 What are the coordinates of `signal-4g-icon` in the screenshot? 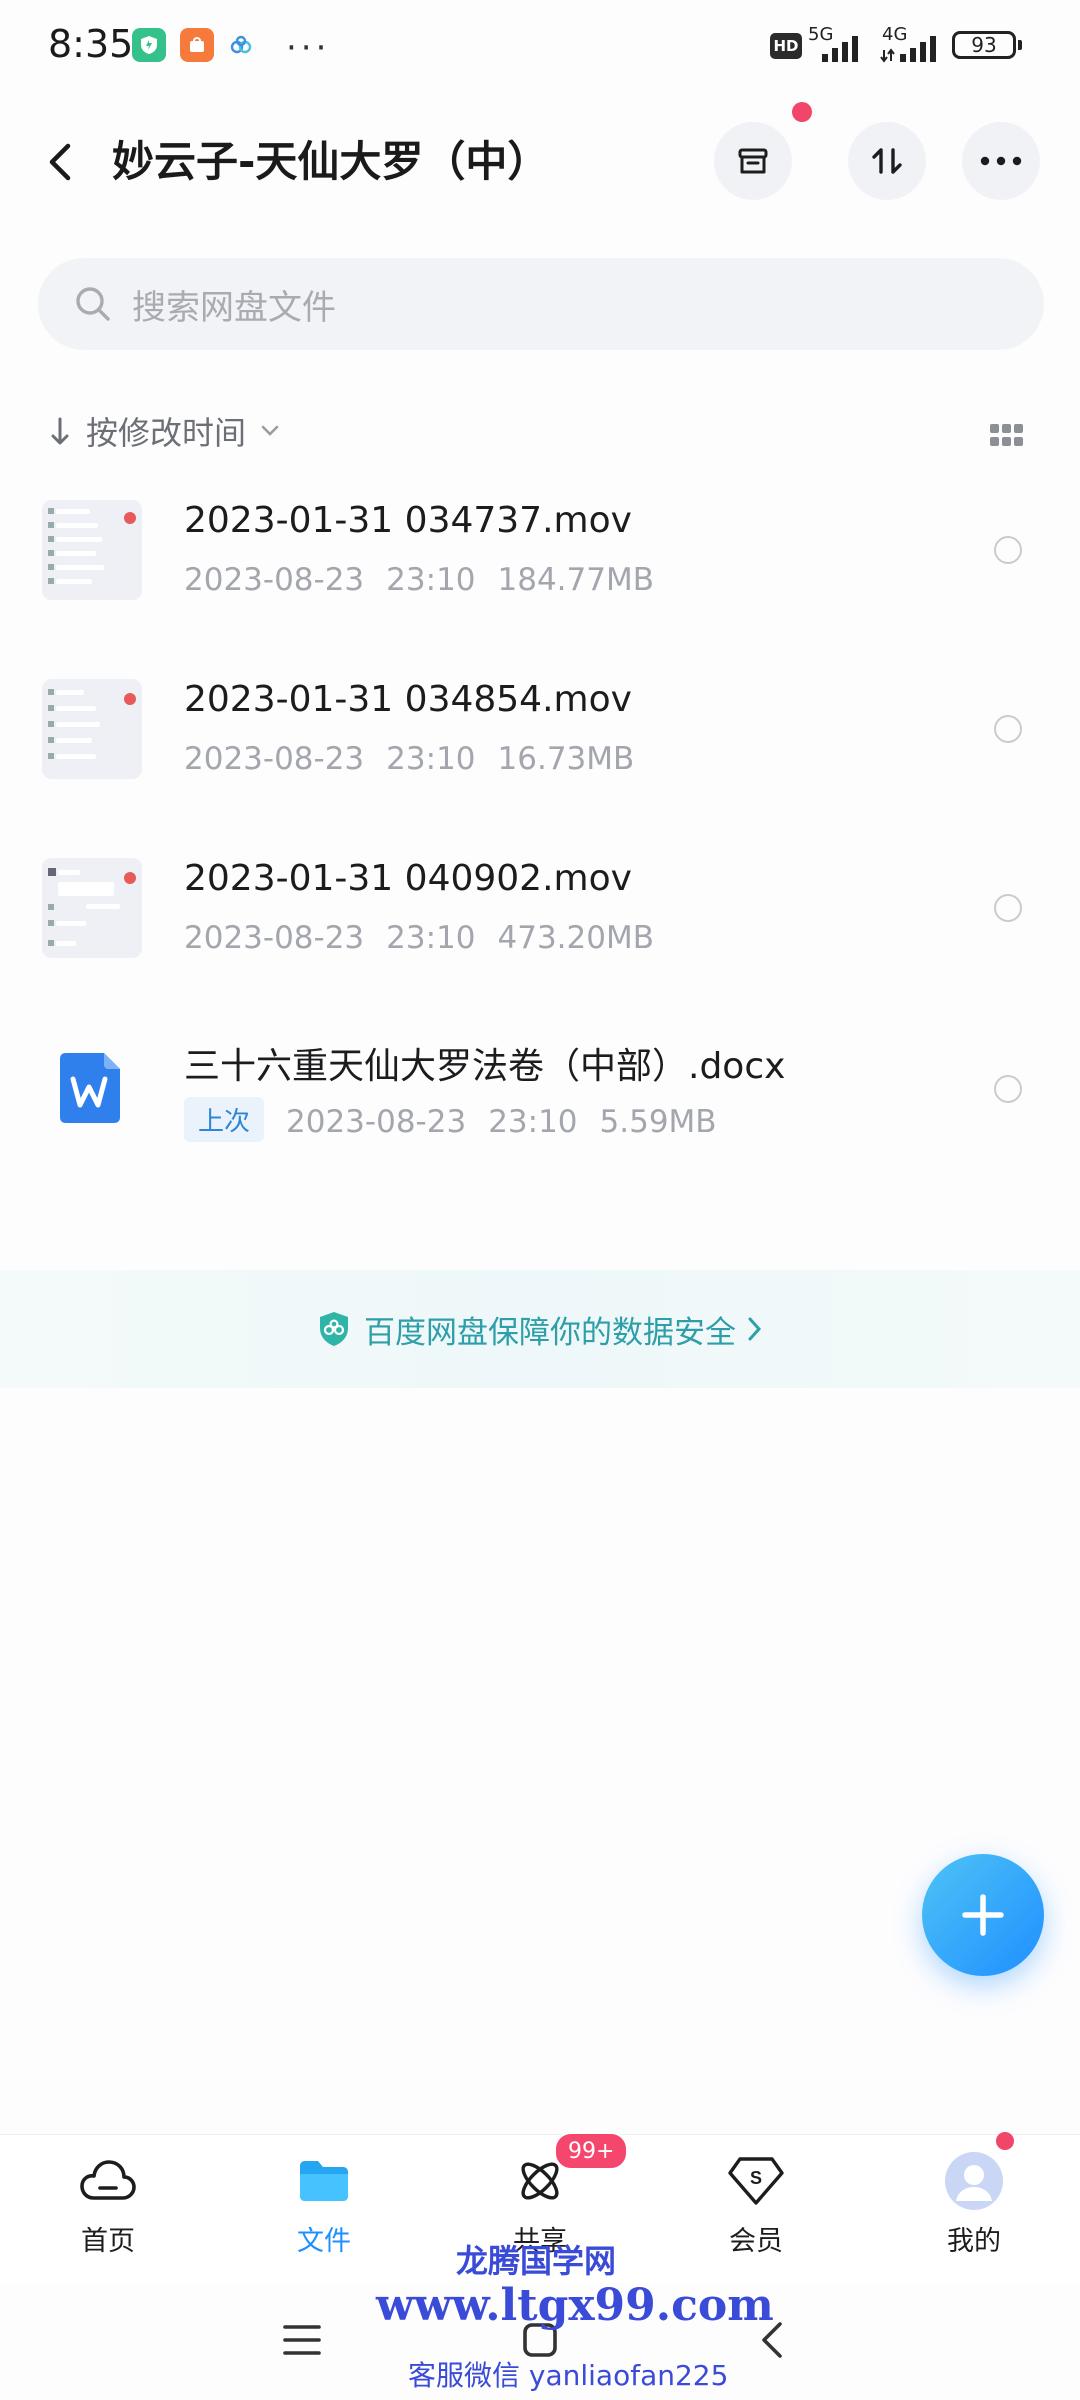 It's located at (913, 49).